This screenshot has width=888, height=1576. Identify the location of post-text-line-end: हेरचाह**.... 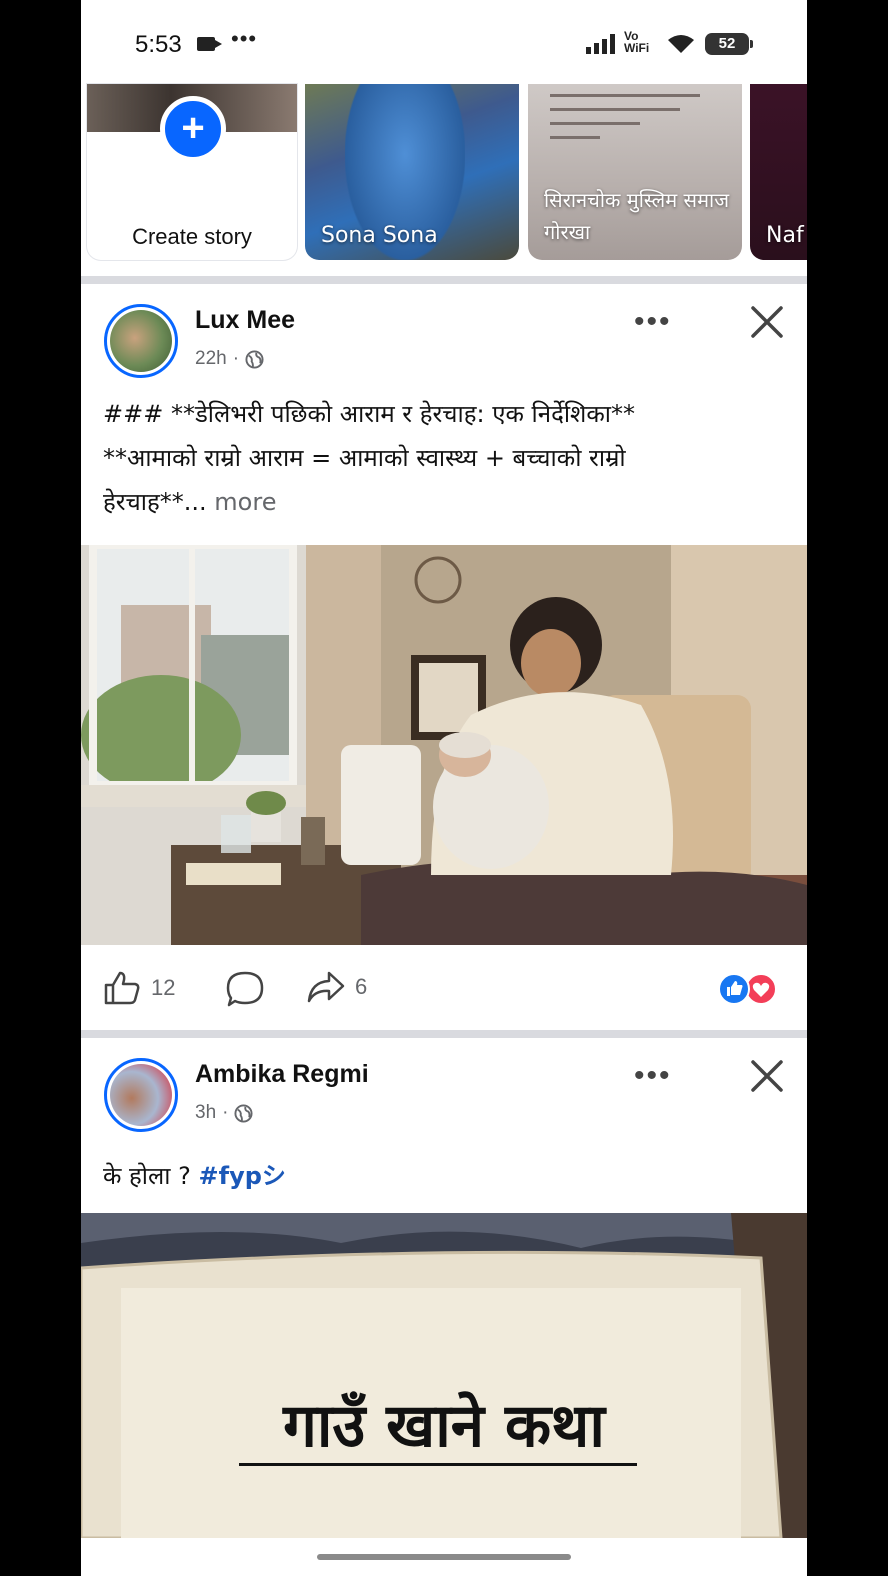
(155, 502).